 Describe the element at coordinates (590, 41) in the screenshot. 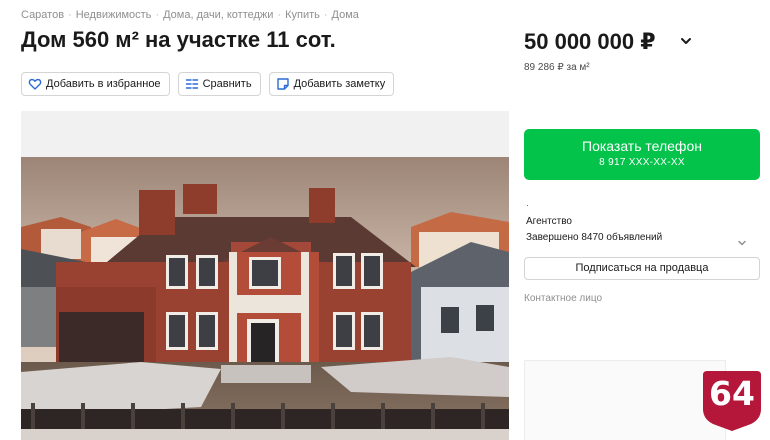

I see `listing-price: 50 000 000 ₽` at that location.